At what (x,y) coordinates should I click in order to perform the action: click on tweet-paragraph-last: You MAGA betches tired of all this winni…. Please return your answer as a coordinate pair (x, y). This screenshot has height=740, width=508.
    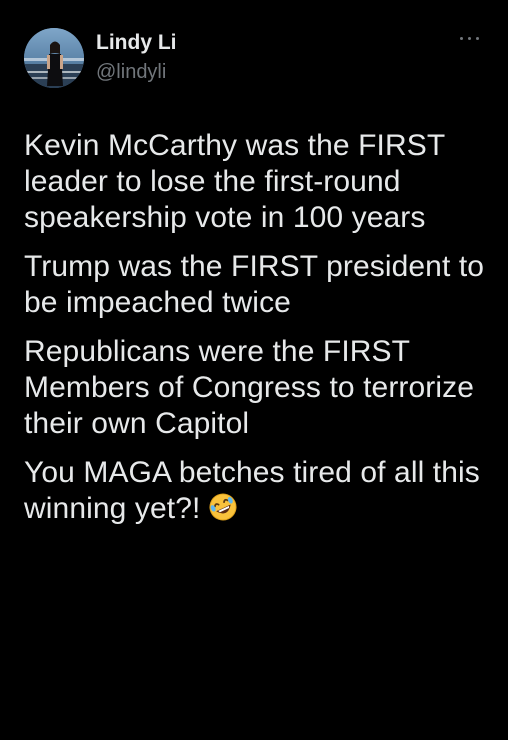
    Looking at the image, I should click on (256, 491).